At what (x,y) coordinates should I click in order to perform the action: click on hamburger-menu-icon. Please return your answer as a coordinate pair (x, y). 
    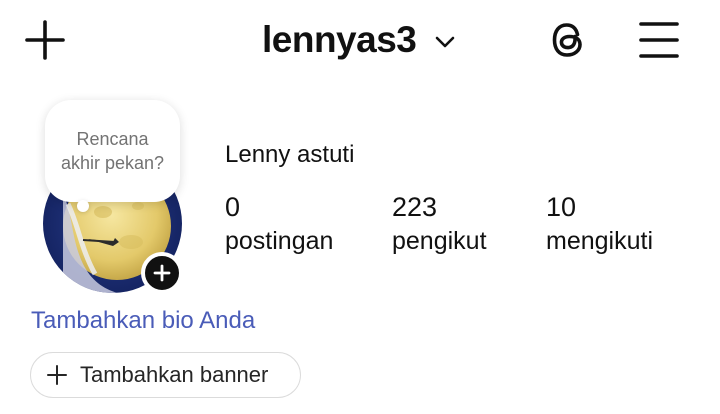
    Looking at the image, I should click on (659, 40).